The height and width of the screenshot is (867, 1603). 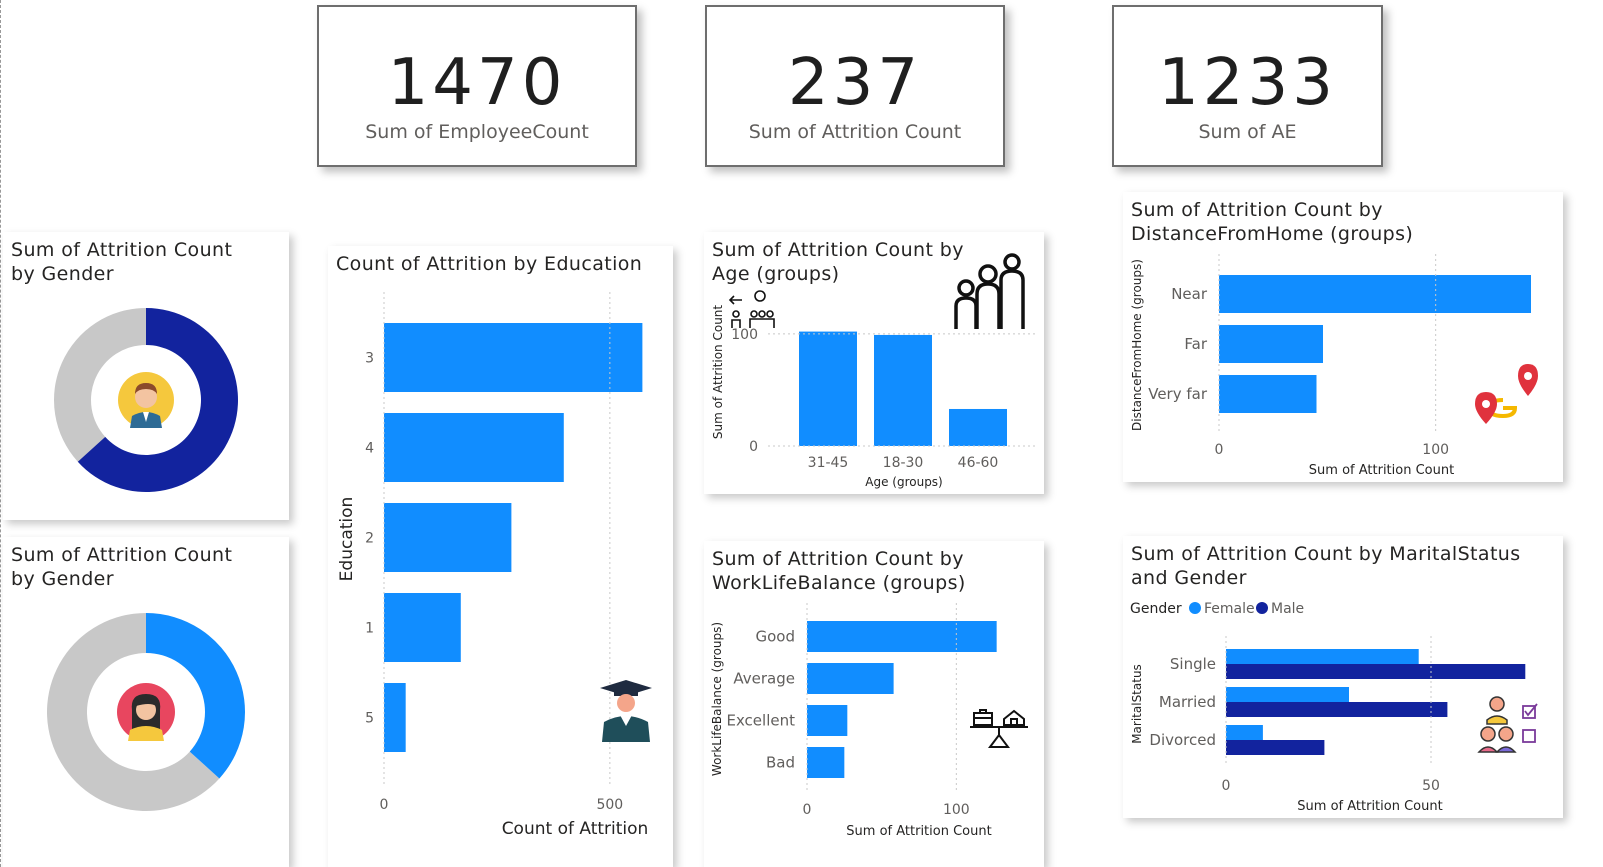 I want to click on y-category-label: Divorced, so click(x=1182, y=740).